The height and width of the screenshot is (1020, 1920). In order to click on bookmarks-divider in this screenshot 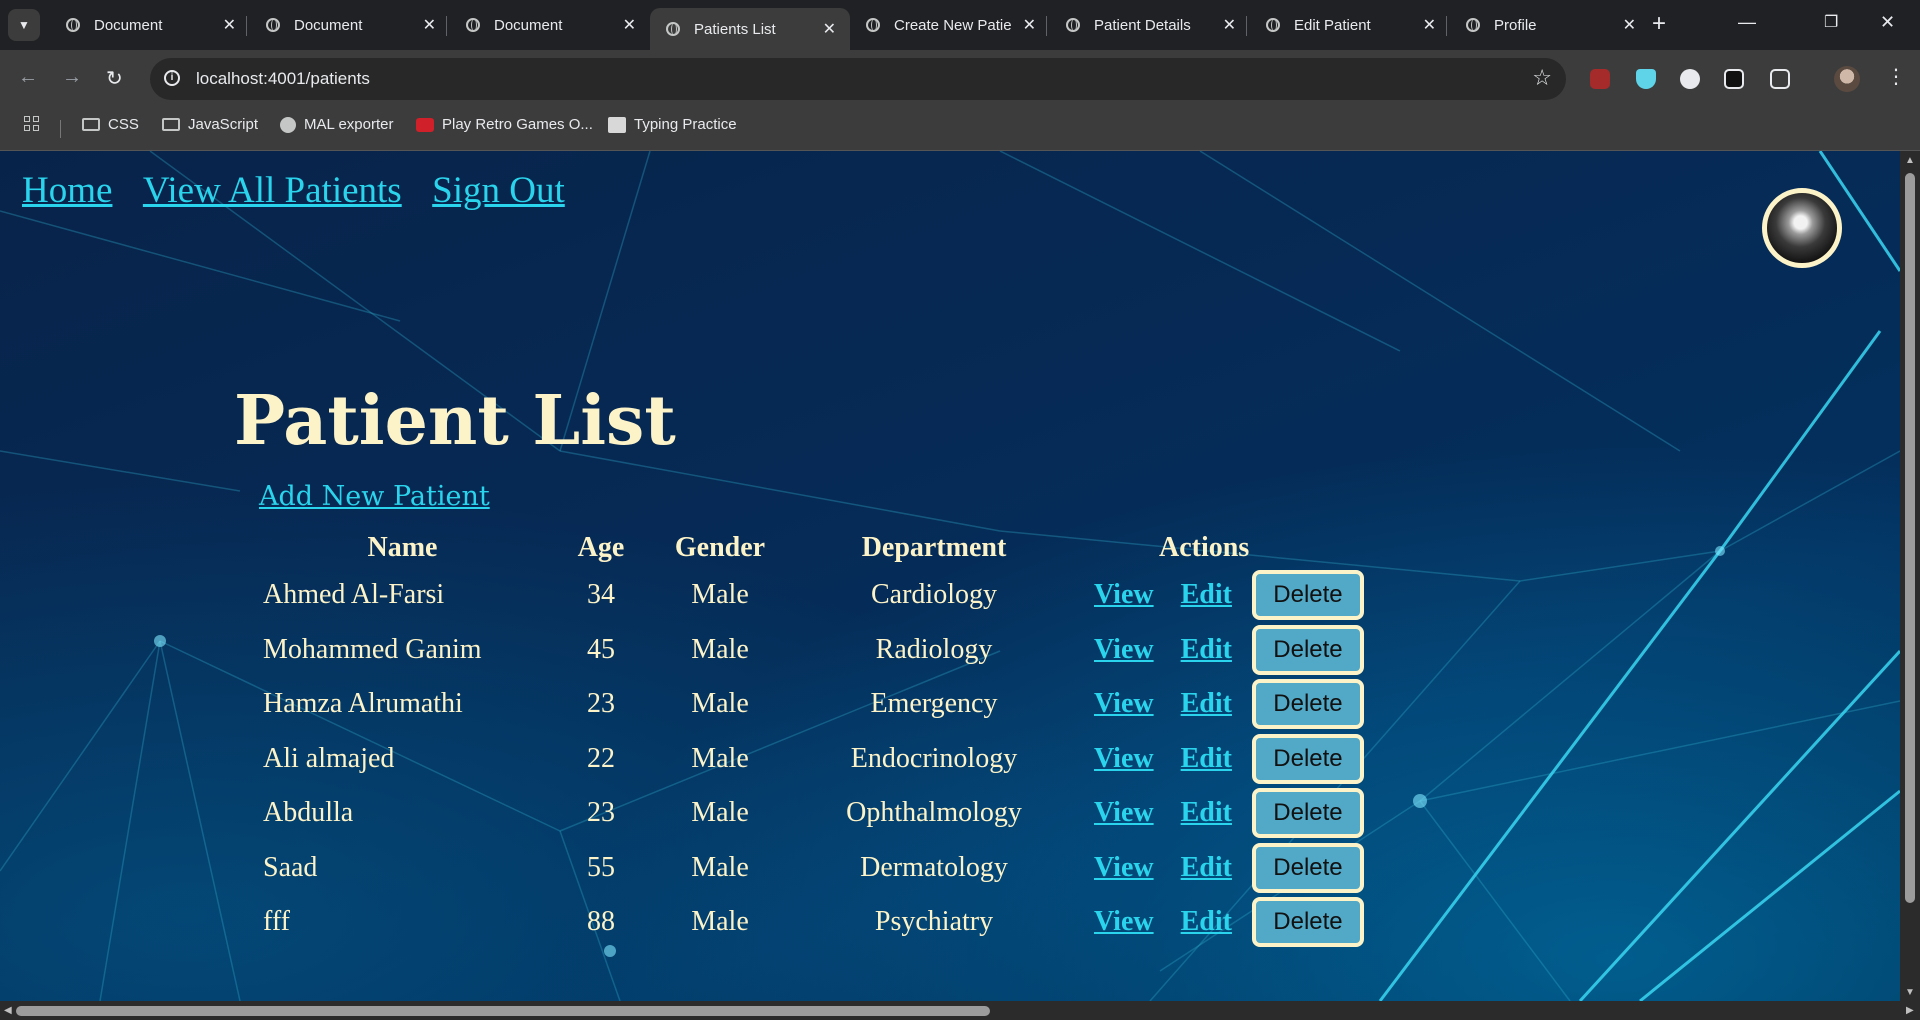, I will do `click(60, 129)`.